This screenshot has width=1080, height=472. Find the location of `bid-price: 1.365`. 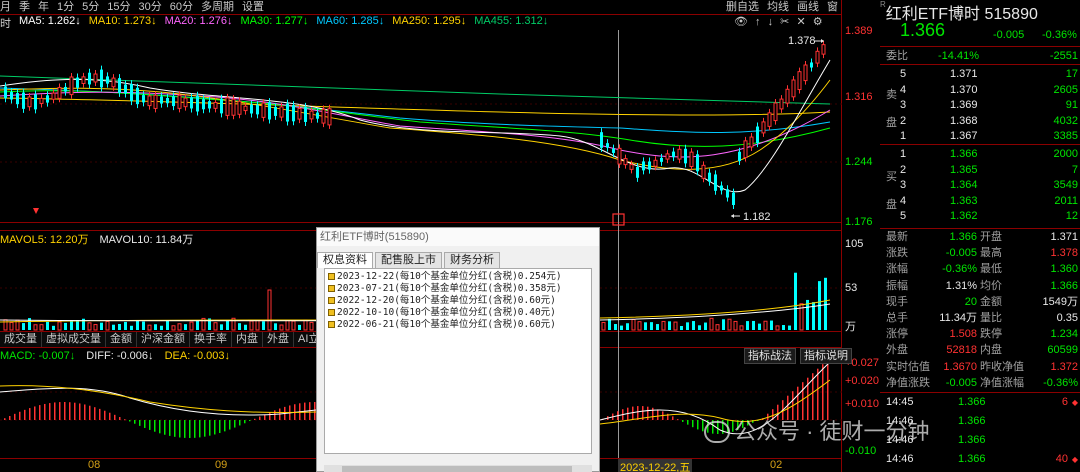

bid-price: 1.365 is located at coordinates (964, 169).